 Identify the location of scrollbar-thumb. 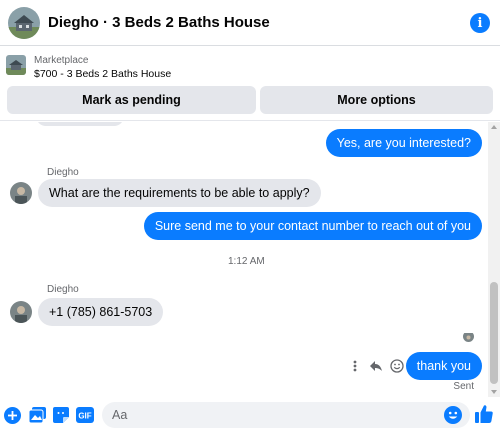
(494, 333).